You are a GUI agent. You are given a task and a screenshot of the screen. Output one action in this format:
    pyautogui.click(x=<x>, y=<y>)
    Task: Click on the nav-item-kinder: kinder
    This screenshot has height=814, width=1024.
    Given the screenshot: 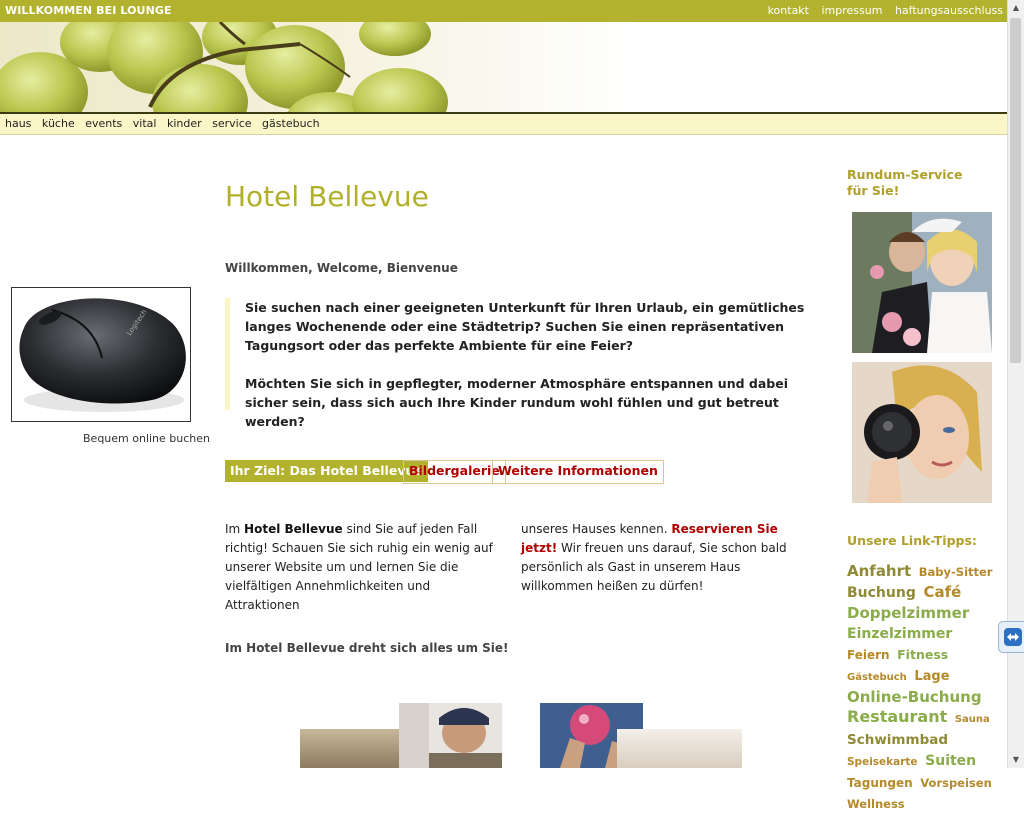 What is the action you would take?
    pyautogui.click(x=184, y=123)
    